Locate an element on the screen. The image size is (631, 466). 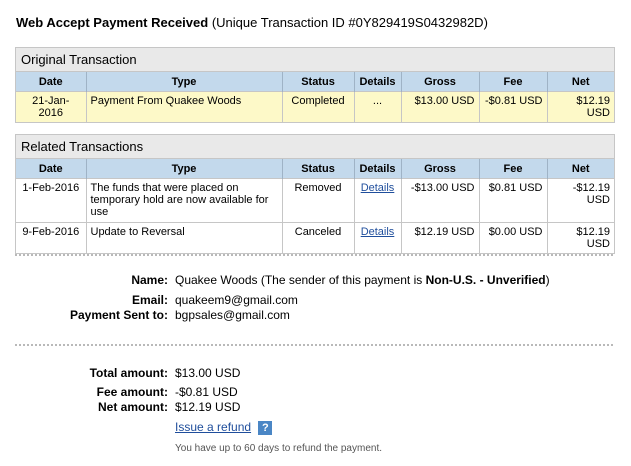
email-label: Email: is located at coordinates (149, 300).